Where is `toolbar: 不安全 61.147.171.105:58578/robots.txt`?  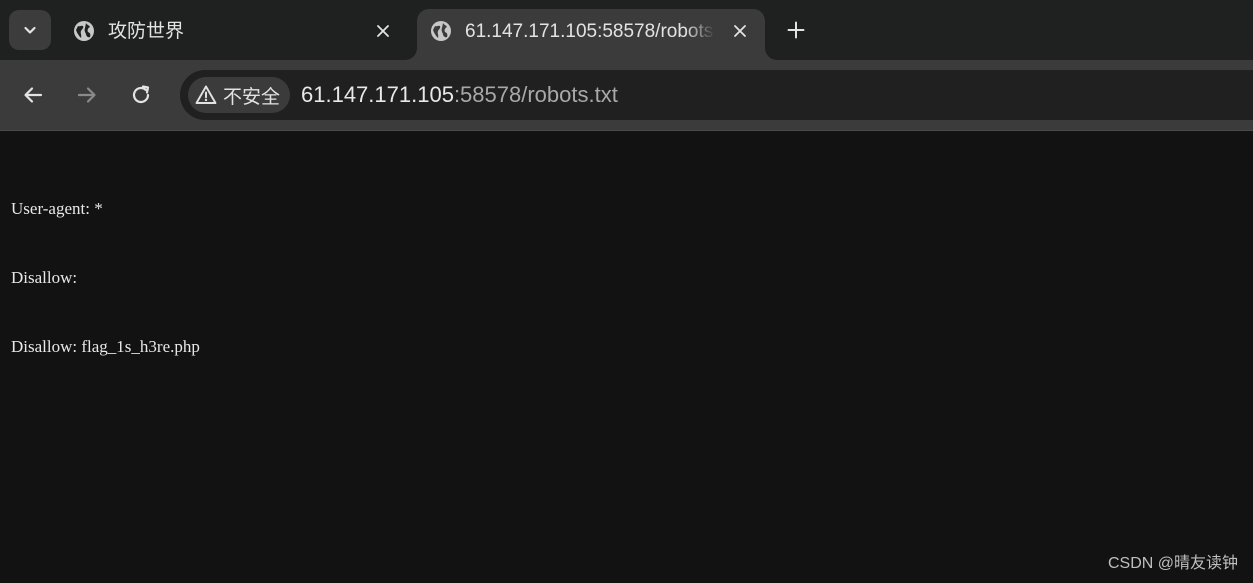
toolbar: 不安全 61.147.171.105:58578/robots.txt is located at coordinates (626, 95).